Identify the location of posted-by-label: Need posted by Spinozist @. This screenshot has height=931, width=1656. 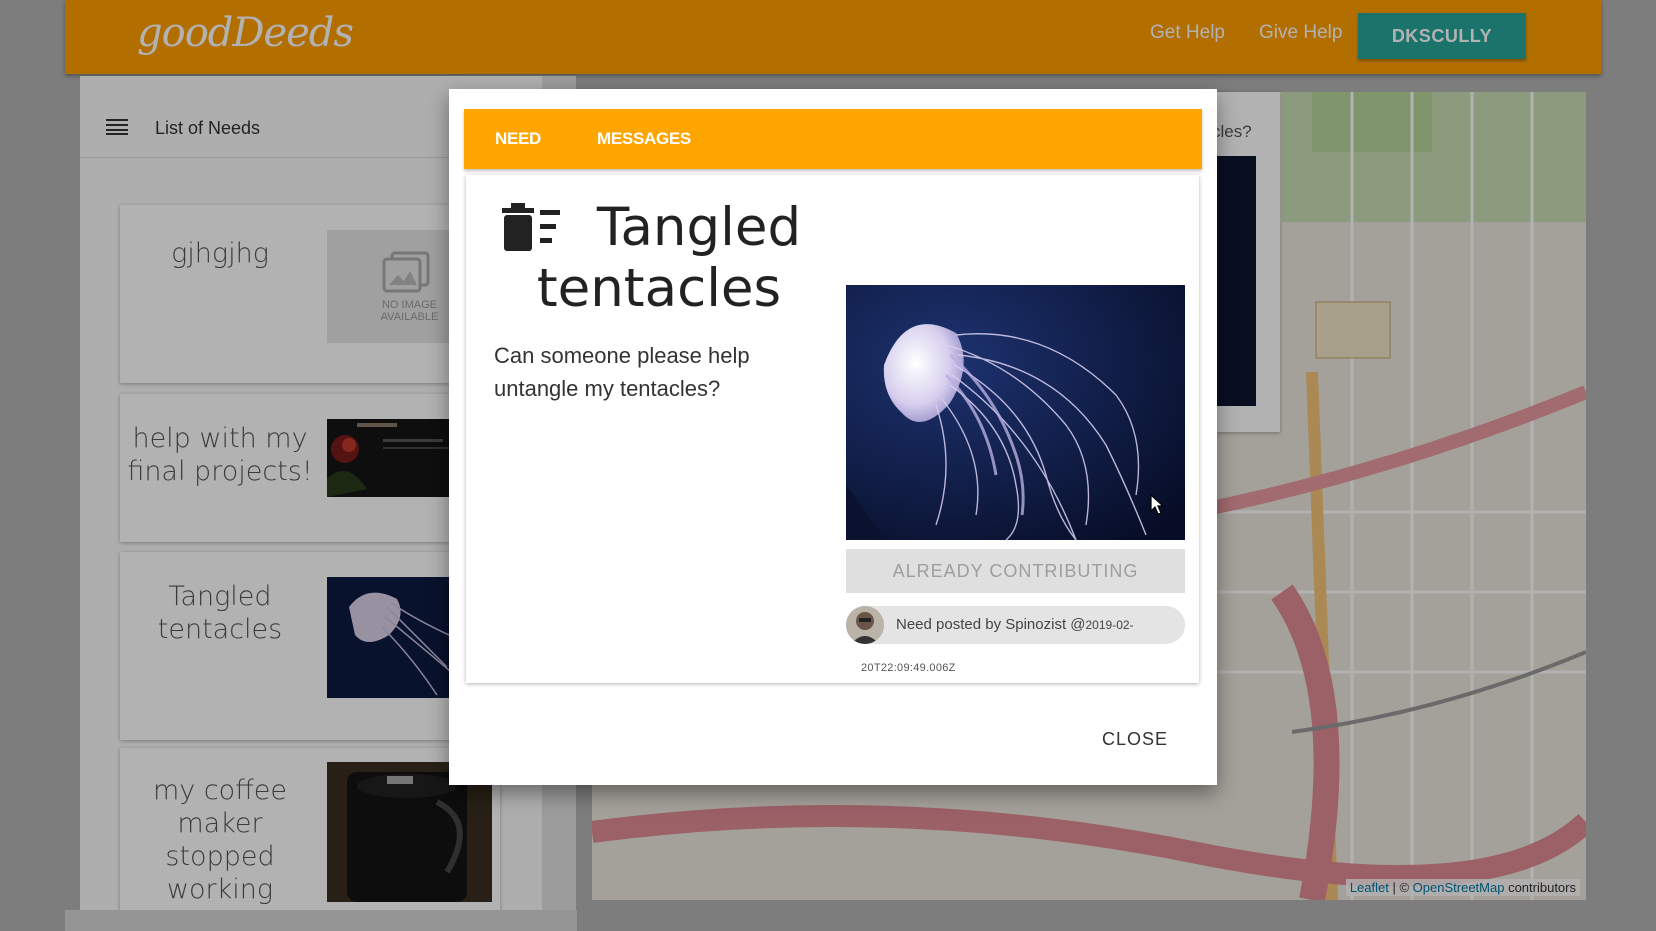
(991, 624).